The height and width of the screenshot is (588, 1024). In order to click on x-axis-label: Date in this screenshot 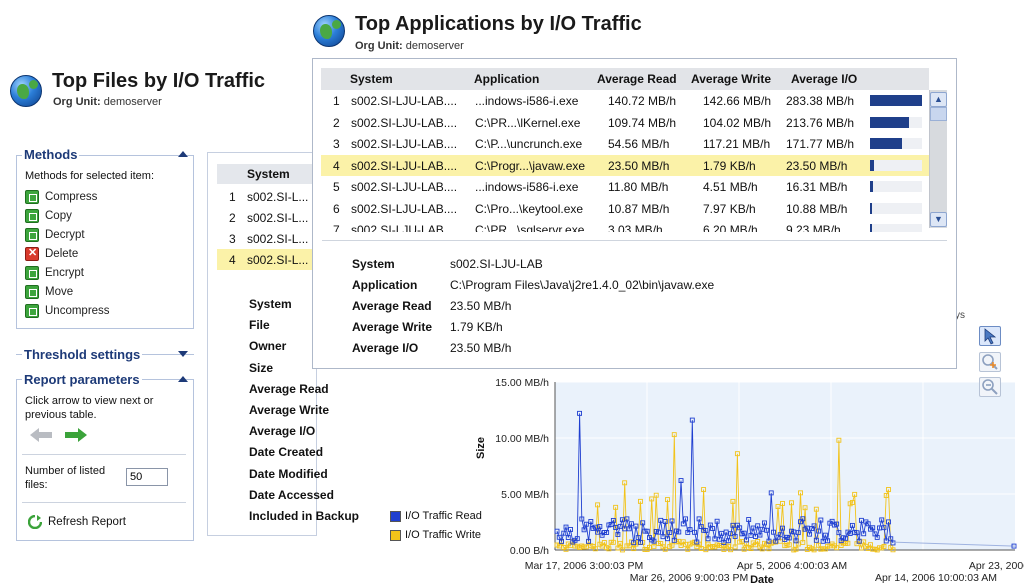, I will do `click(762, 580)`.